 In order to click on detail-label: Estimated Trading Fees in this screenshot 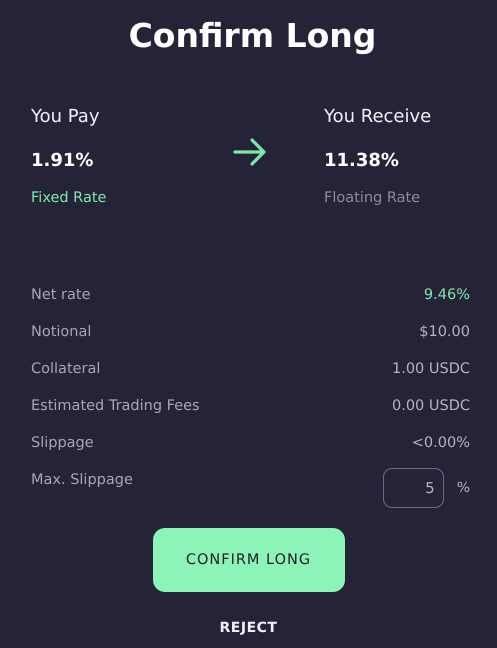, I will do `click(115, 406)`.